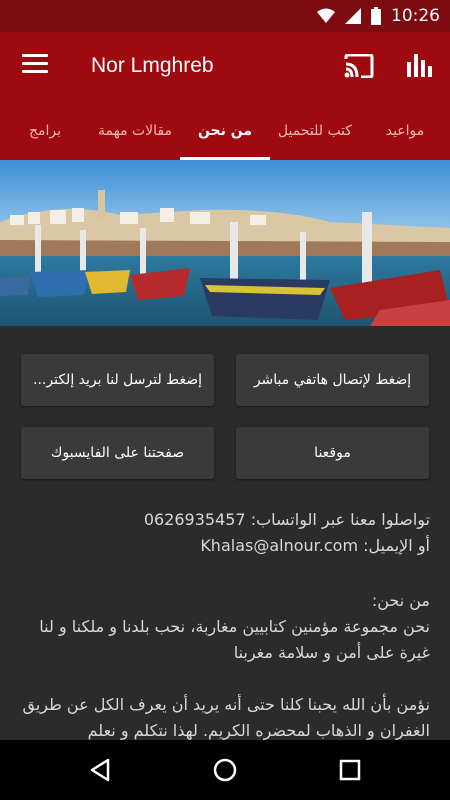  I want to click on facebook-button: صفحتنا على الفايسبوك, so click(117, 453).